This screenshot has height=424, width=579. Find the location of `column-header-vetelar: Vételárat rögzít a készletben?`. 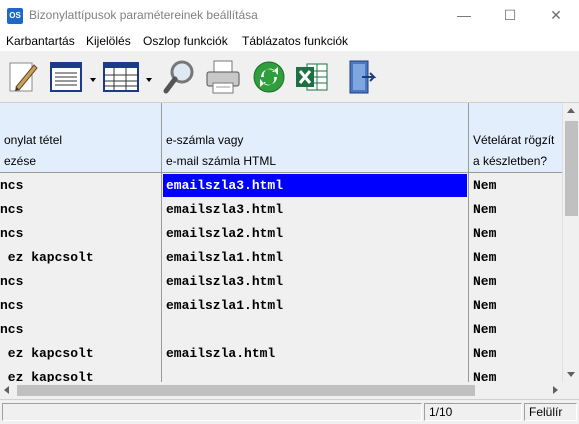

column-header-vetelar: Vételárat rögzít a készletben? is located at coordinates (515, 138).